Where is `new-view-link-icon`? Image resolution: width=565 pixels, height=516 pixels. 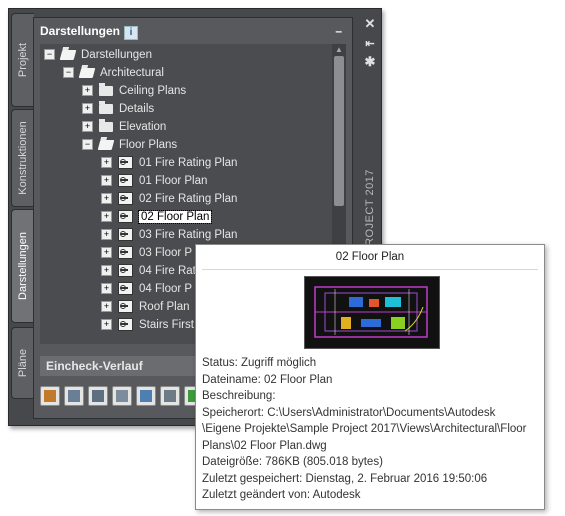
new-view-link-icon is located at coordinates (74, 396).